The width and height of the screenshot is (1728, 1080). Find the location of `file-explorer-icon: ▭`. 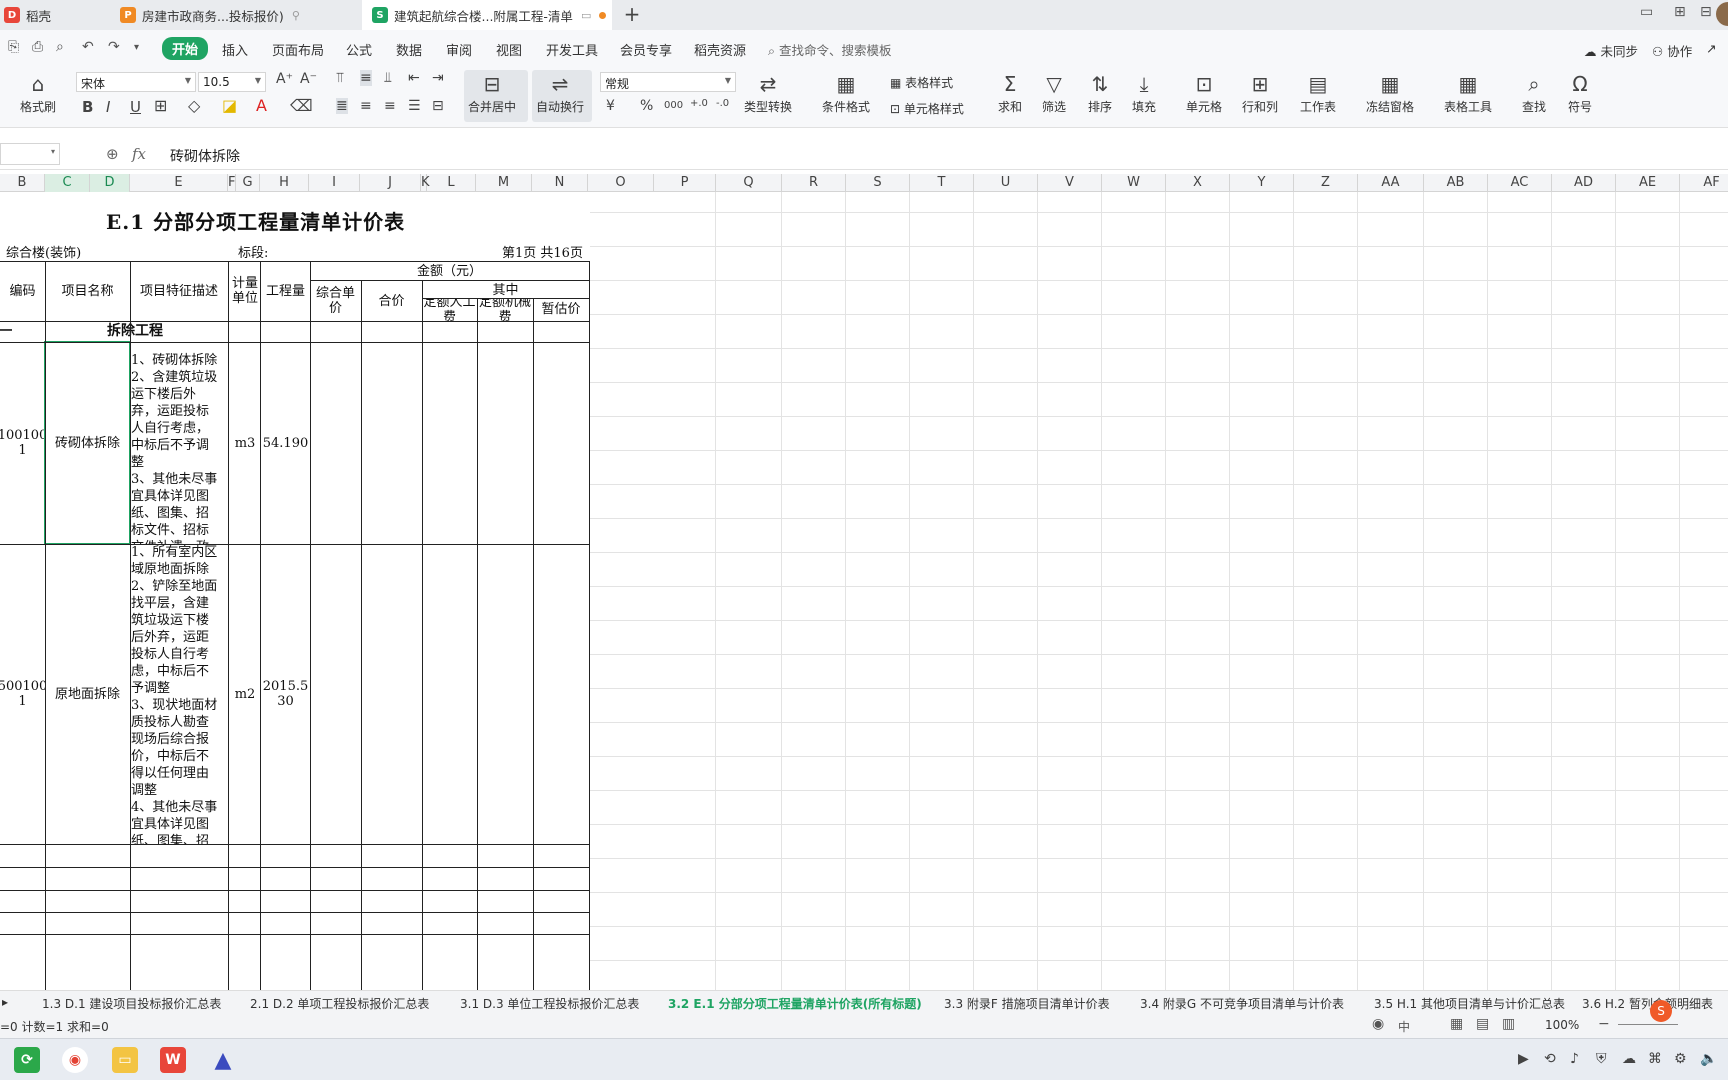

file-explorer-icon: ▭ is located at coordinates (125, 1060).